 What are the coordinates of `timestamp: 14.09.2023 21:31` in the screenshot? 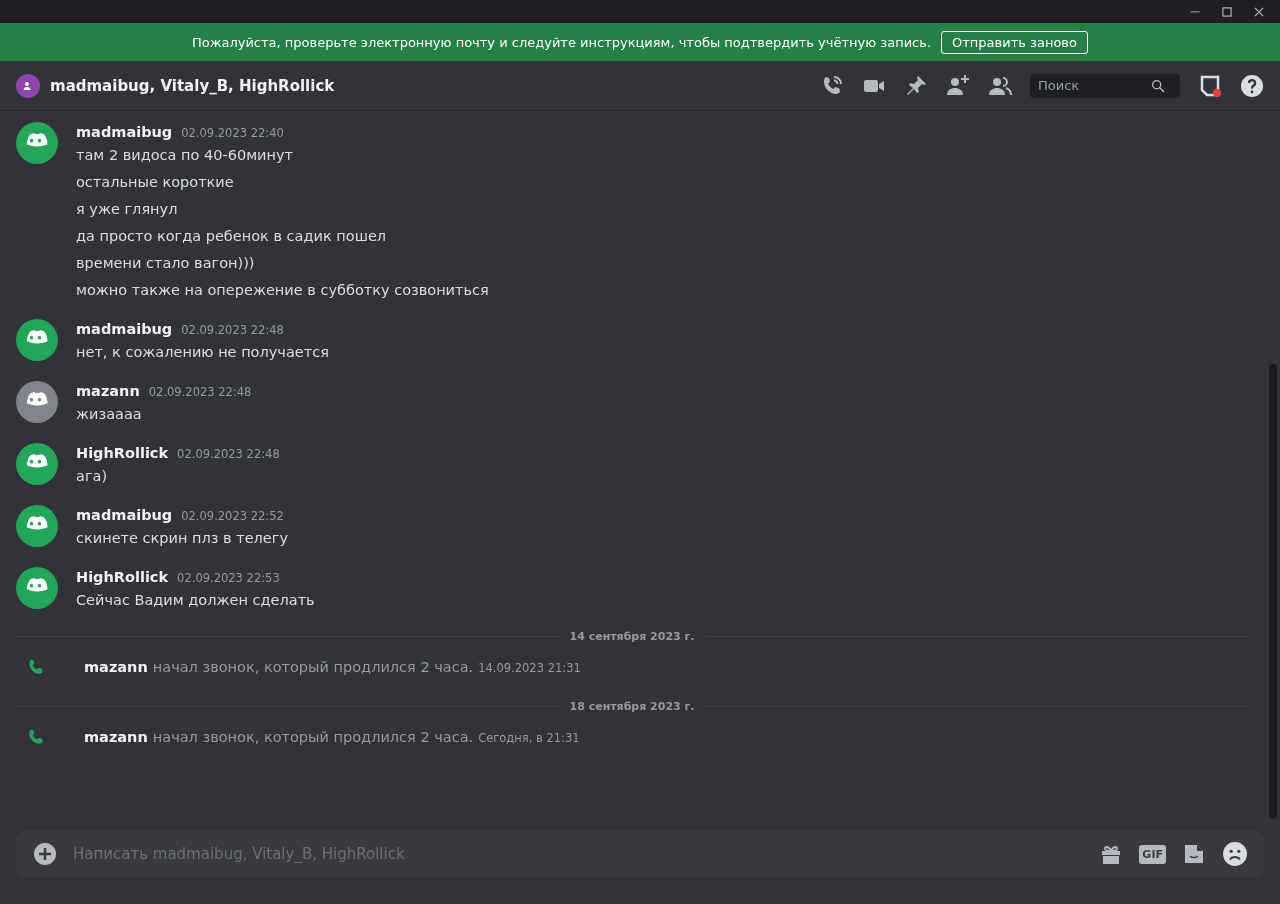 It's located at (529, 668).